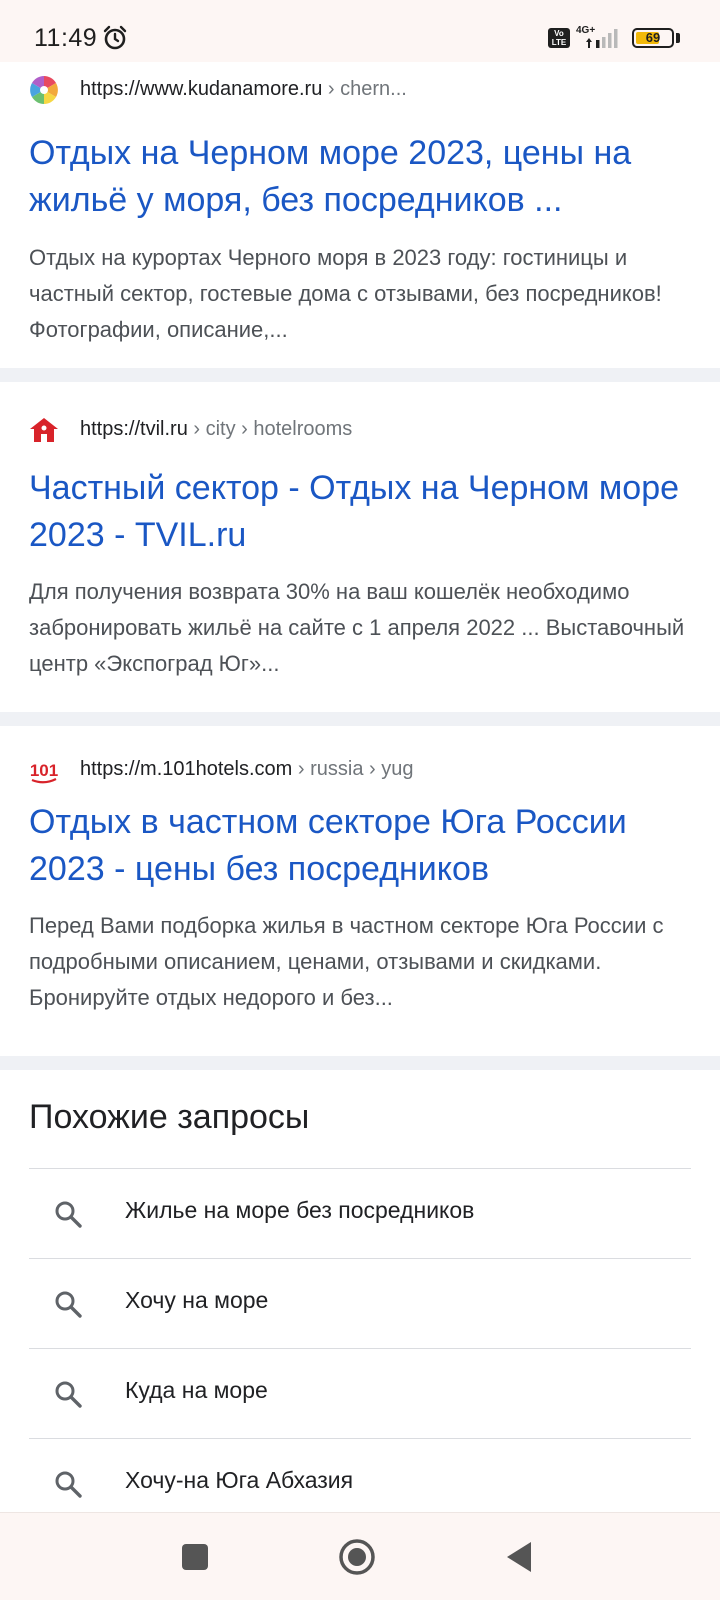  I want to click on related-search-item: Жилье на море без посредников, so click(360, 1212).